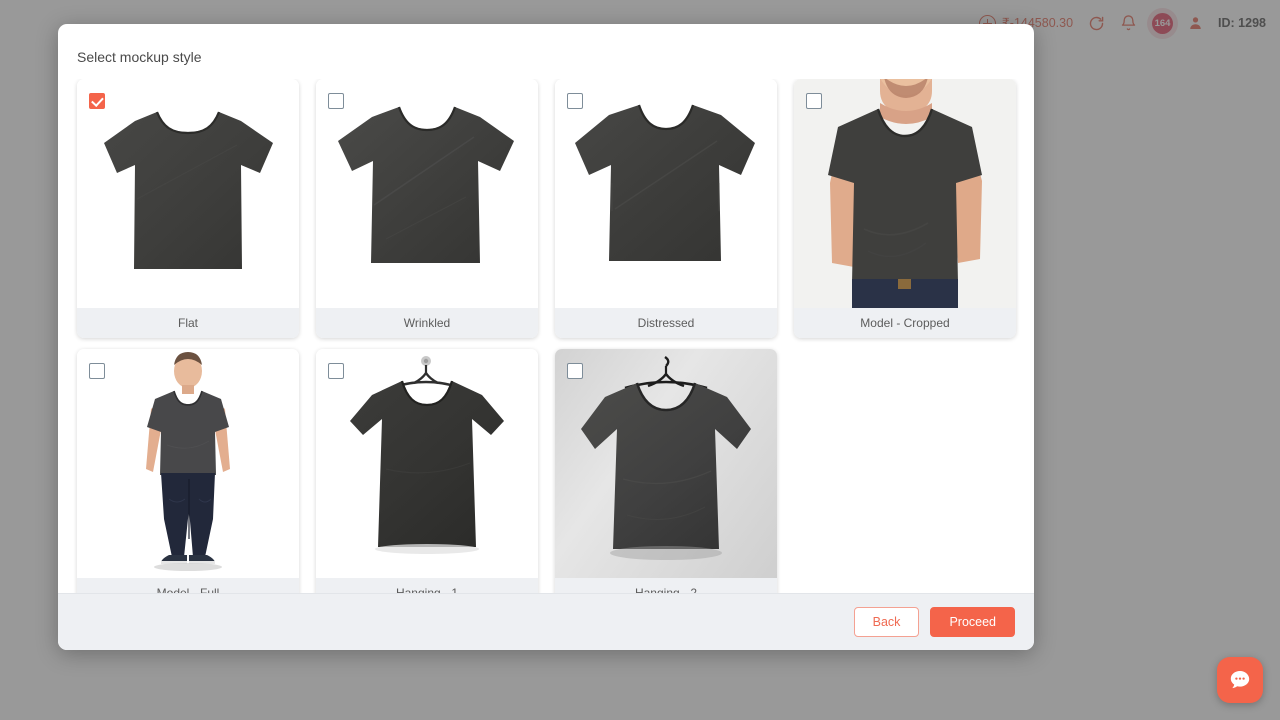 The image size is (1280, 720). Describe the element at coordinates (905, 323) in the screenshot. I see `mockup-label-model-cropped: Model - Cropped` at that location.